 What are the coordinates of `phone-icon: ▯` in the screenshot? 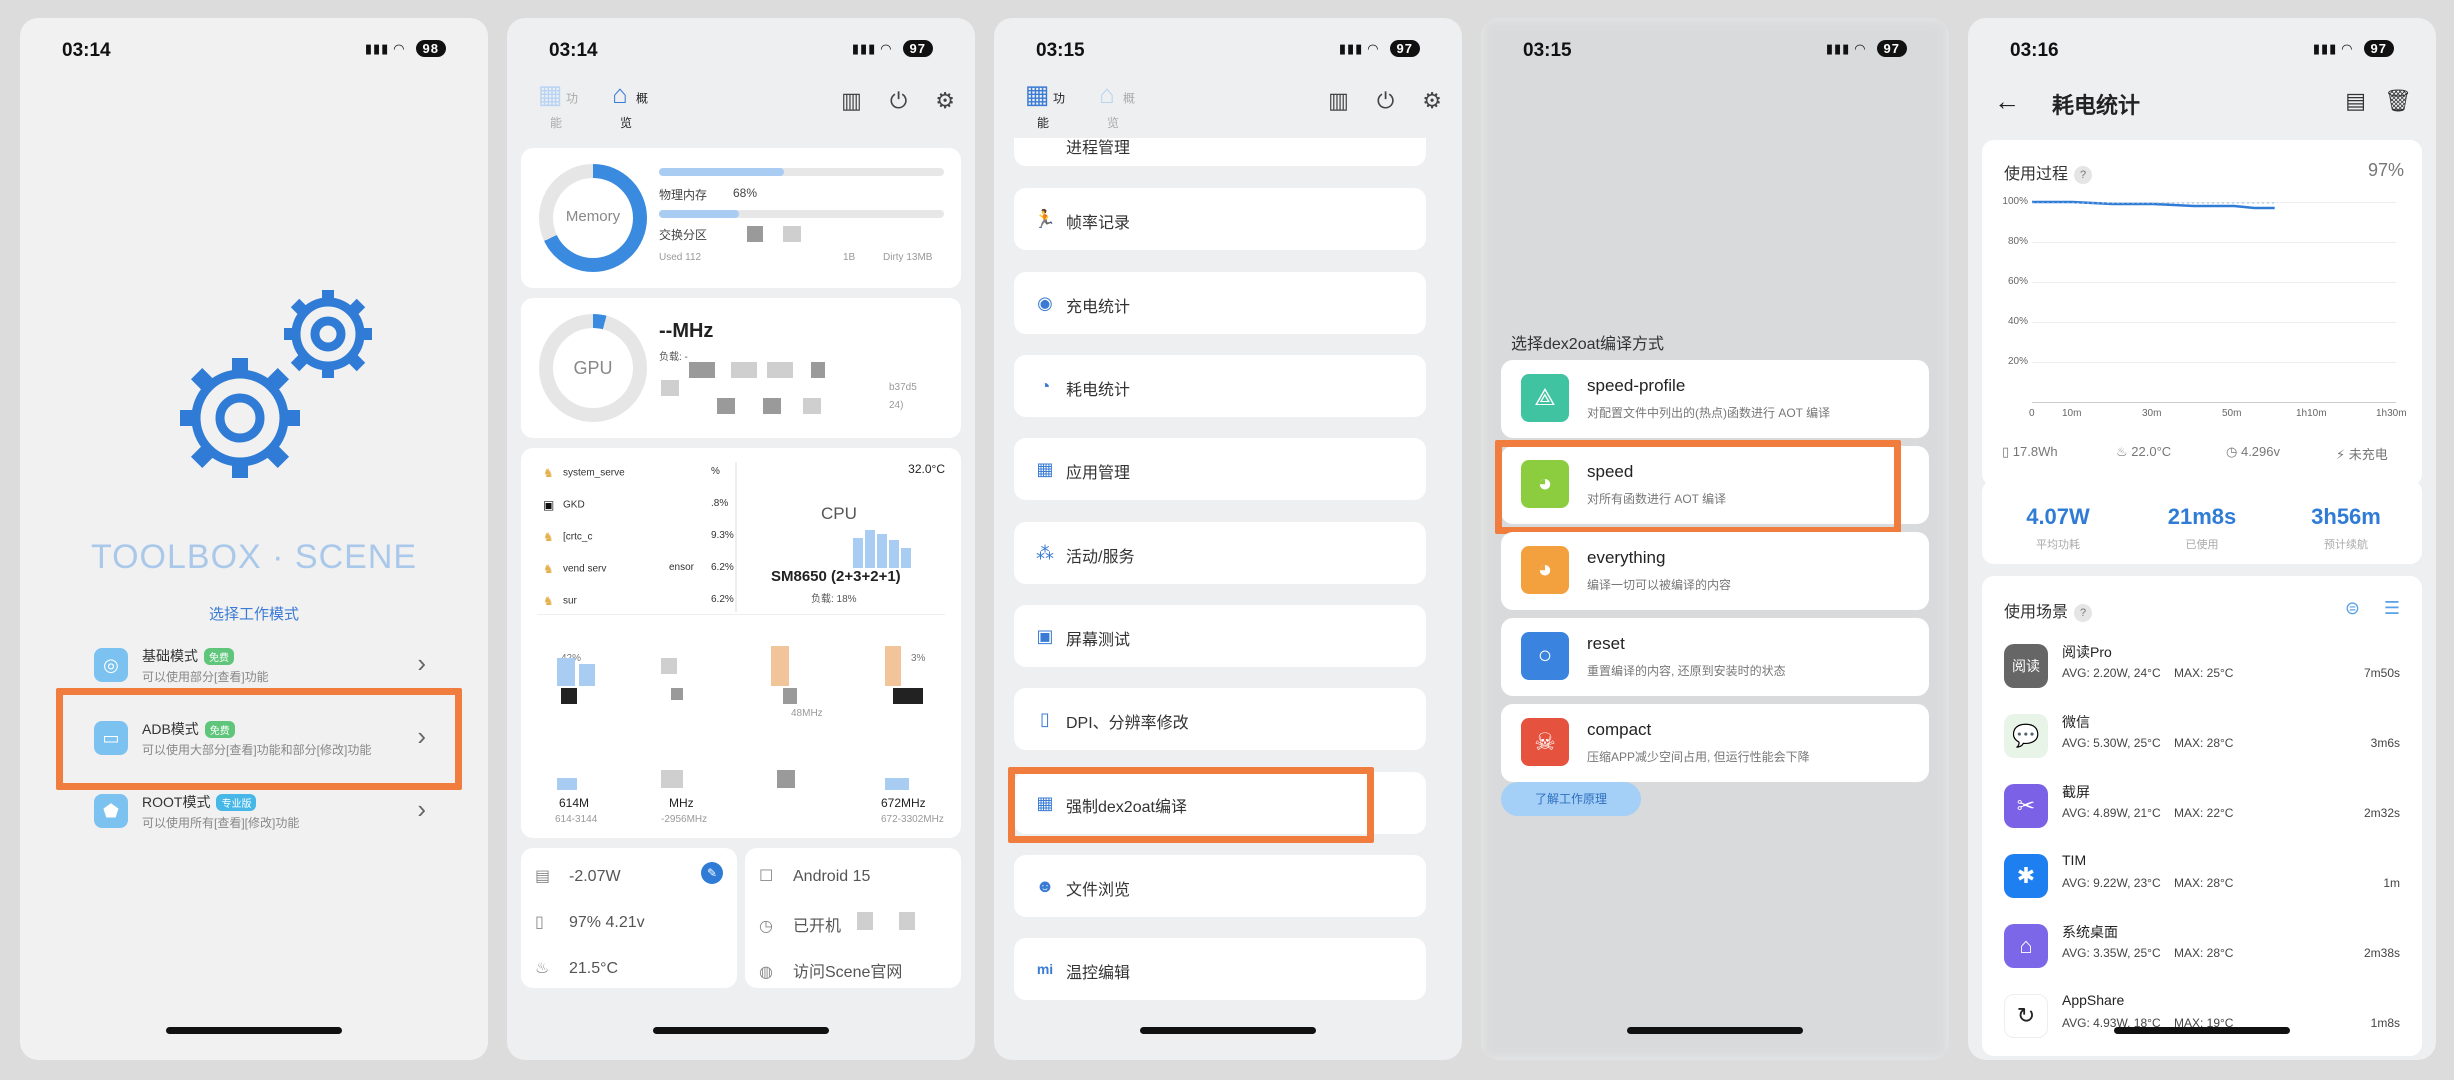 It's located at (1045, 718).